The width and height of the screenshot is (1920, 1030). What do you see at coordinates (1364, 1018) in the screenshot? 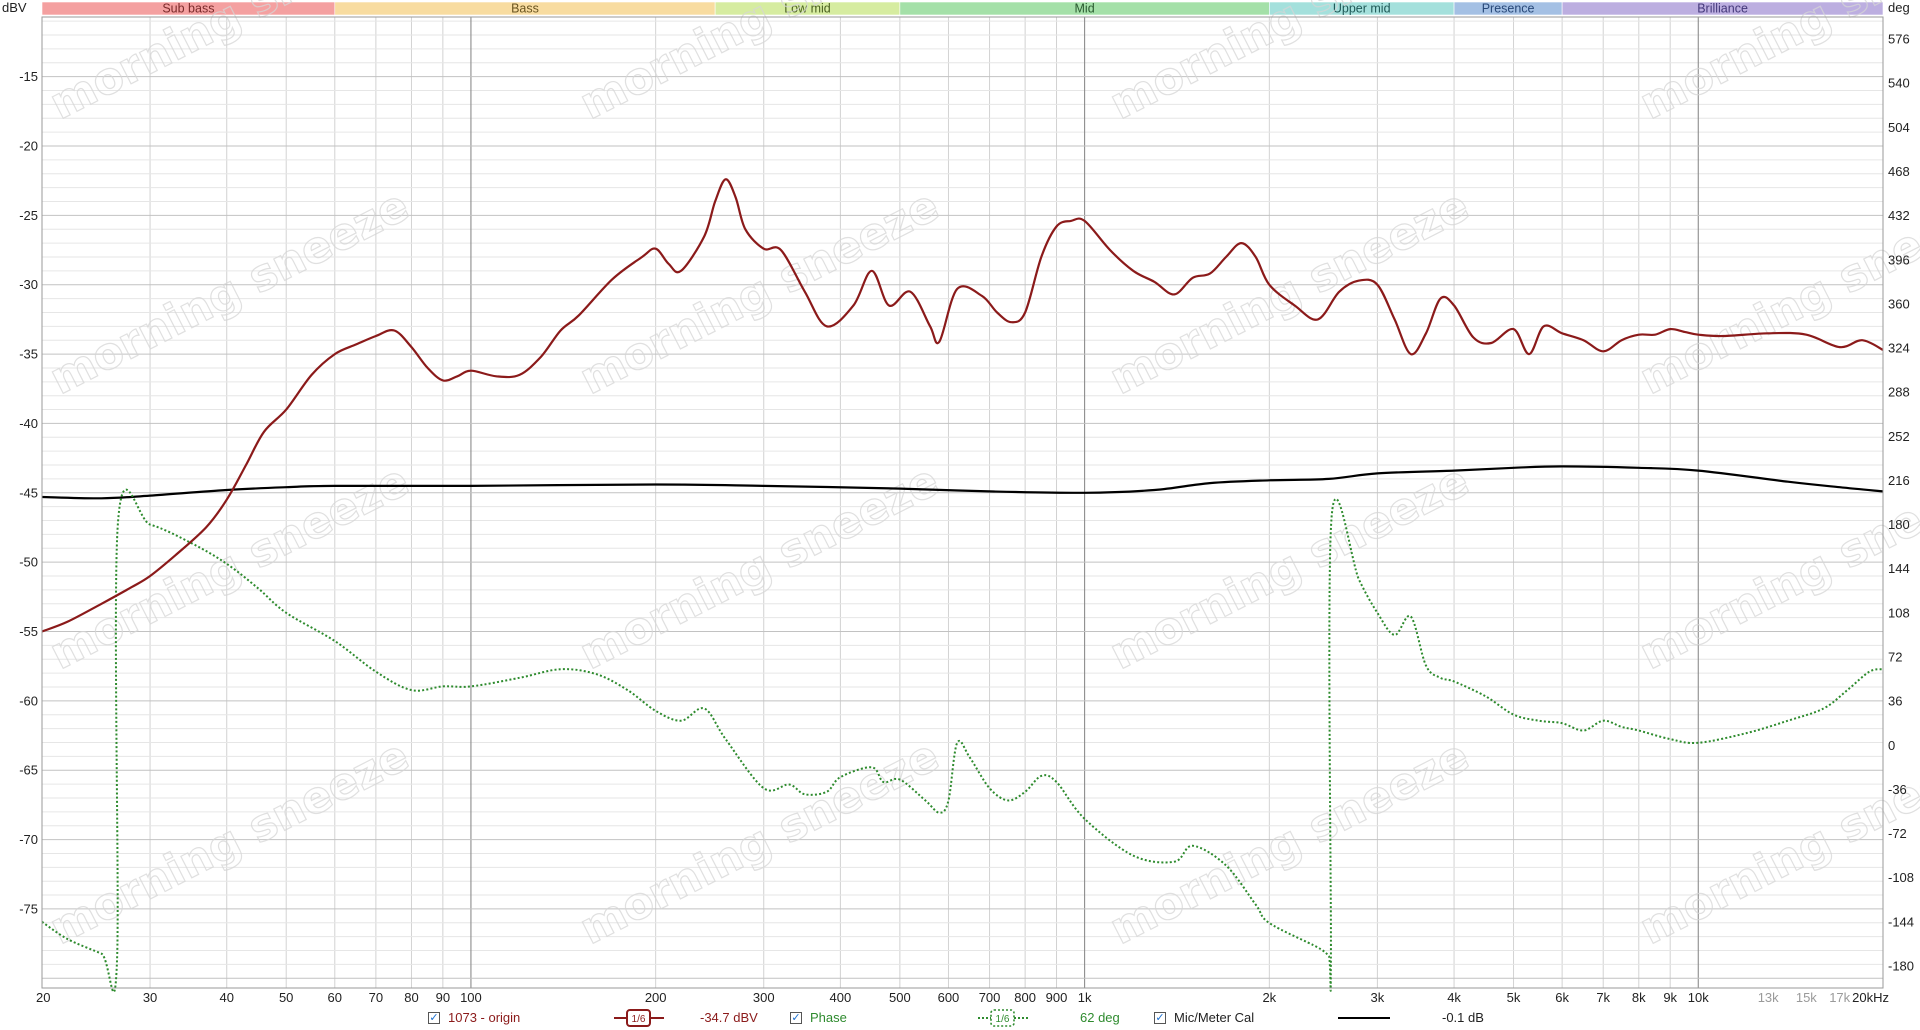
I see `mic-meter-cal-swatch` at bounding box center [1364, 1018].